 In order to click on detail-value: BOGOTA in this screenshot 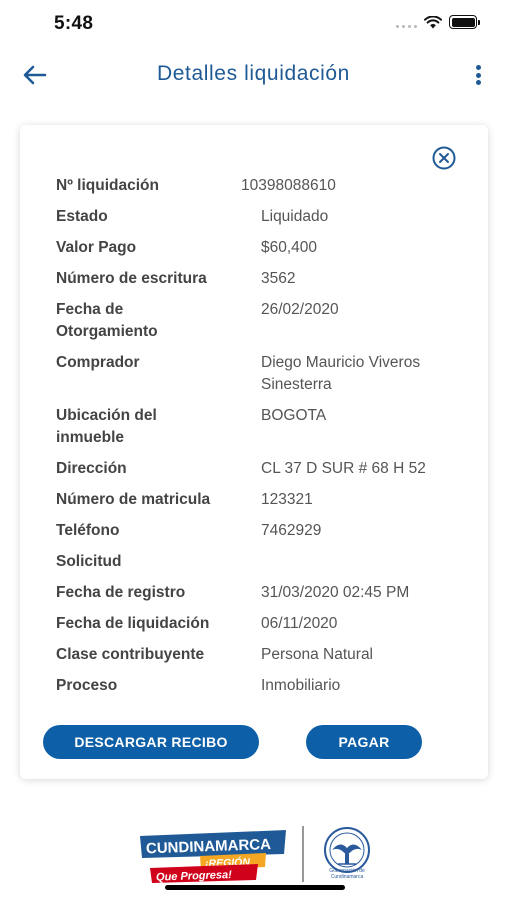, I will do `click(294, 415)`.